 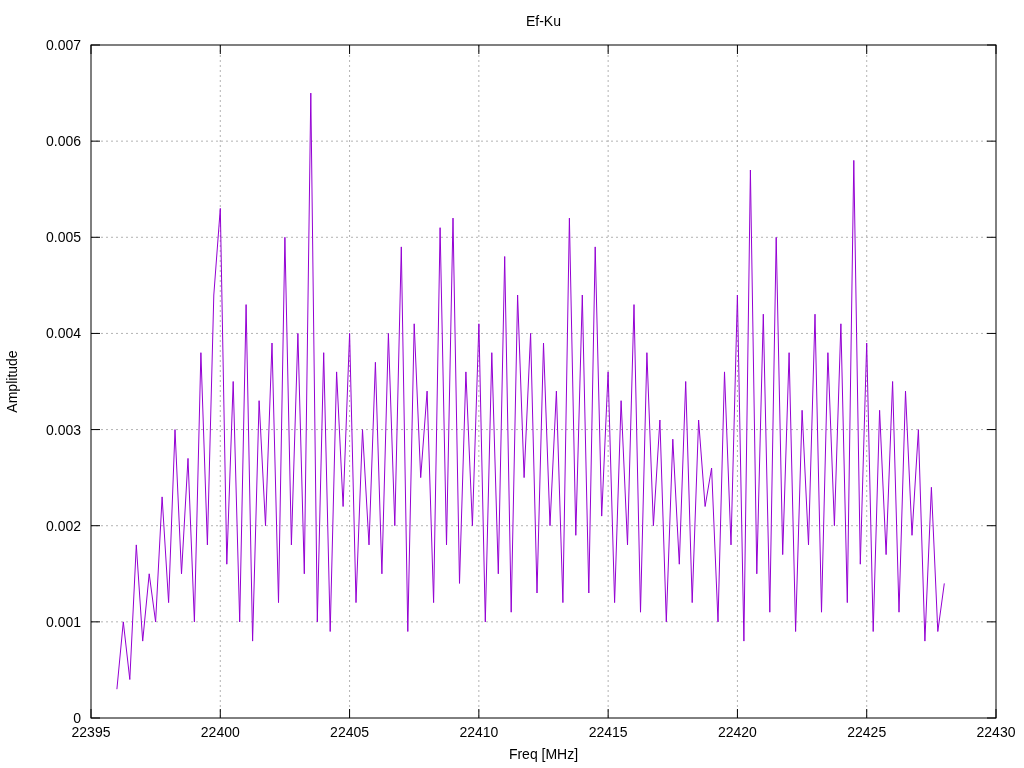 What do you see at coordinates (608, 732) in the screenshot?
I see `tick-label: 22415` at bounding box center [608, 732].